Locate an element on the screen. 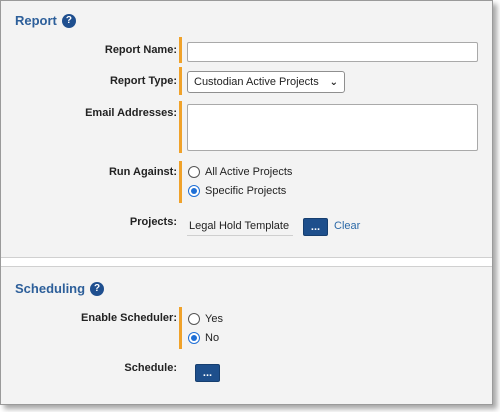  report-type-select: Custodian Active Projects ⌄ is located at coordinates (266, 82).